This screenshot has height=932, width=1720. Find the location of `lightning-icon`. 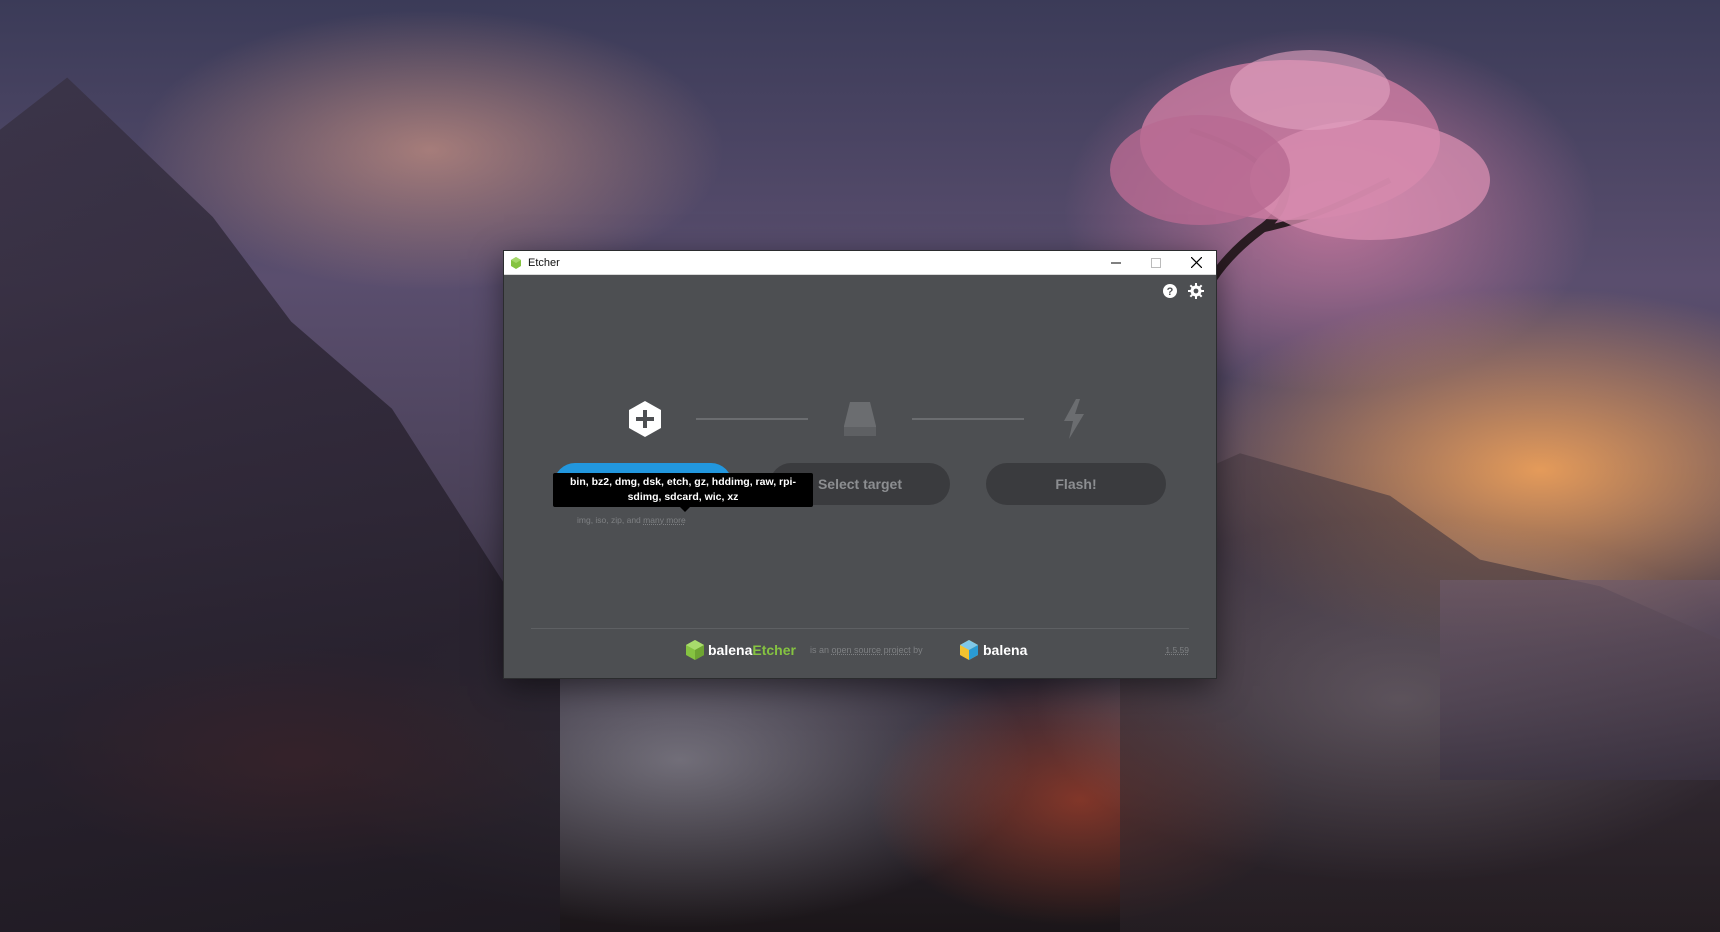

lightning-icon is located at coordinates (1074, 419).